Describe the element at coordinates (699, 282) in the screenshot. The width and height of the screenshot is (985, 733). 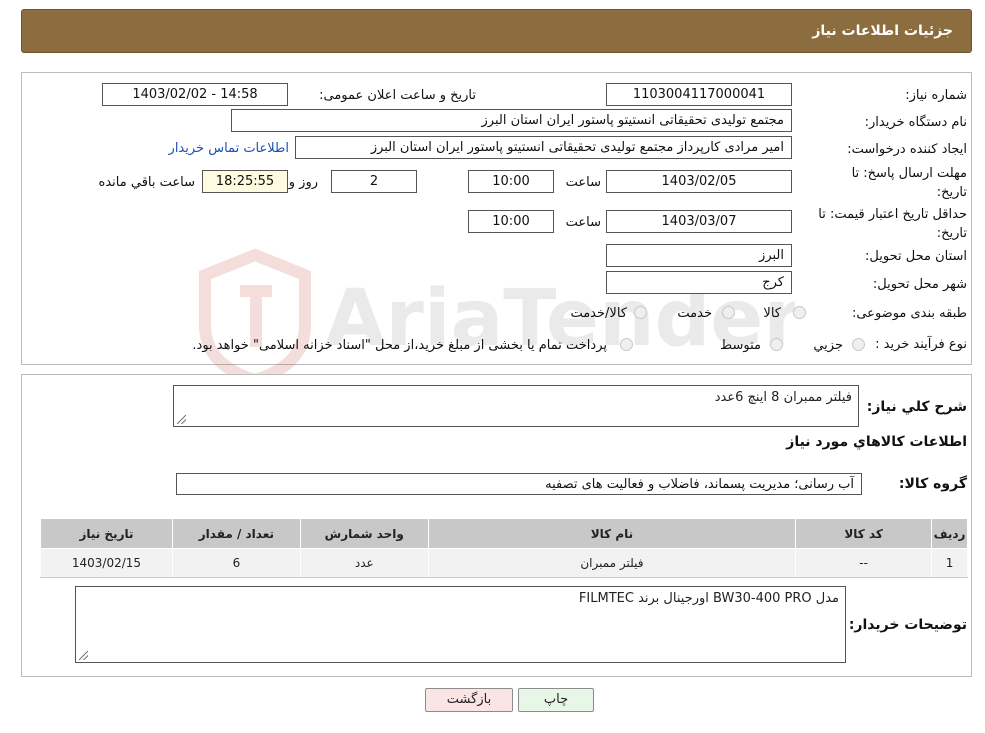
I see `city-field: کرج` at that location.